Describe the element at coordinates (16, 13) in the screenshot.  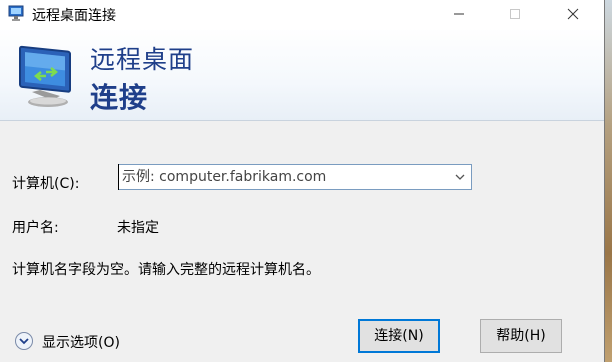
I see `remote-desktop-icon` at that location.